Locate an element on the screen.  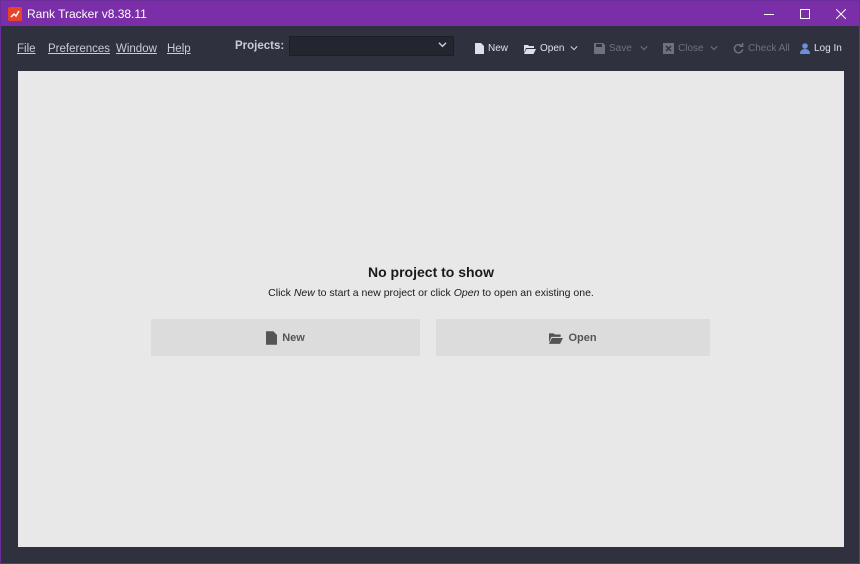
close-dropdown-chevron-icon is located at coordinates (714, 48).